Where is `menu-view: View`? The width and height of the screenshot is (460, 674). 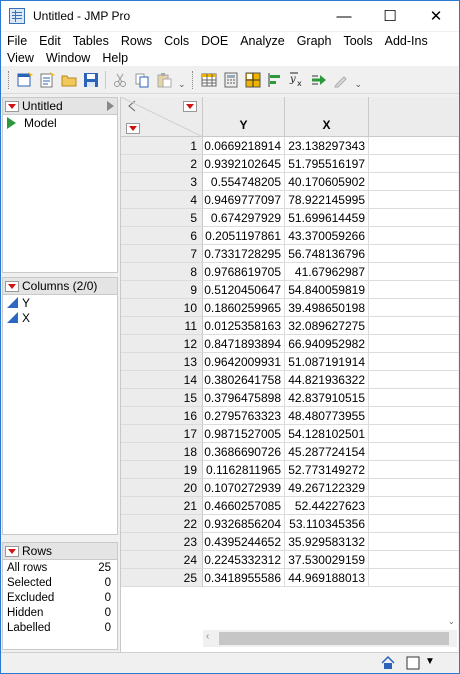
menu-view: View is located at coordinates (20, 58).